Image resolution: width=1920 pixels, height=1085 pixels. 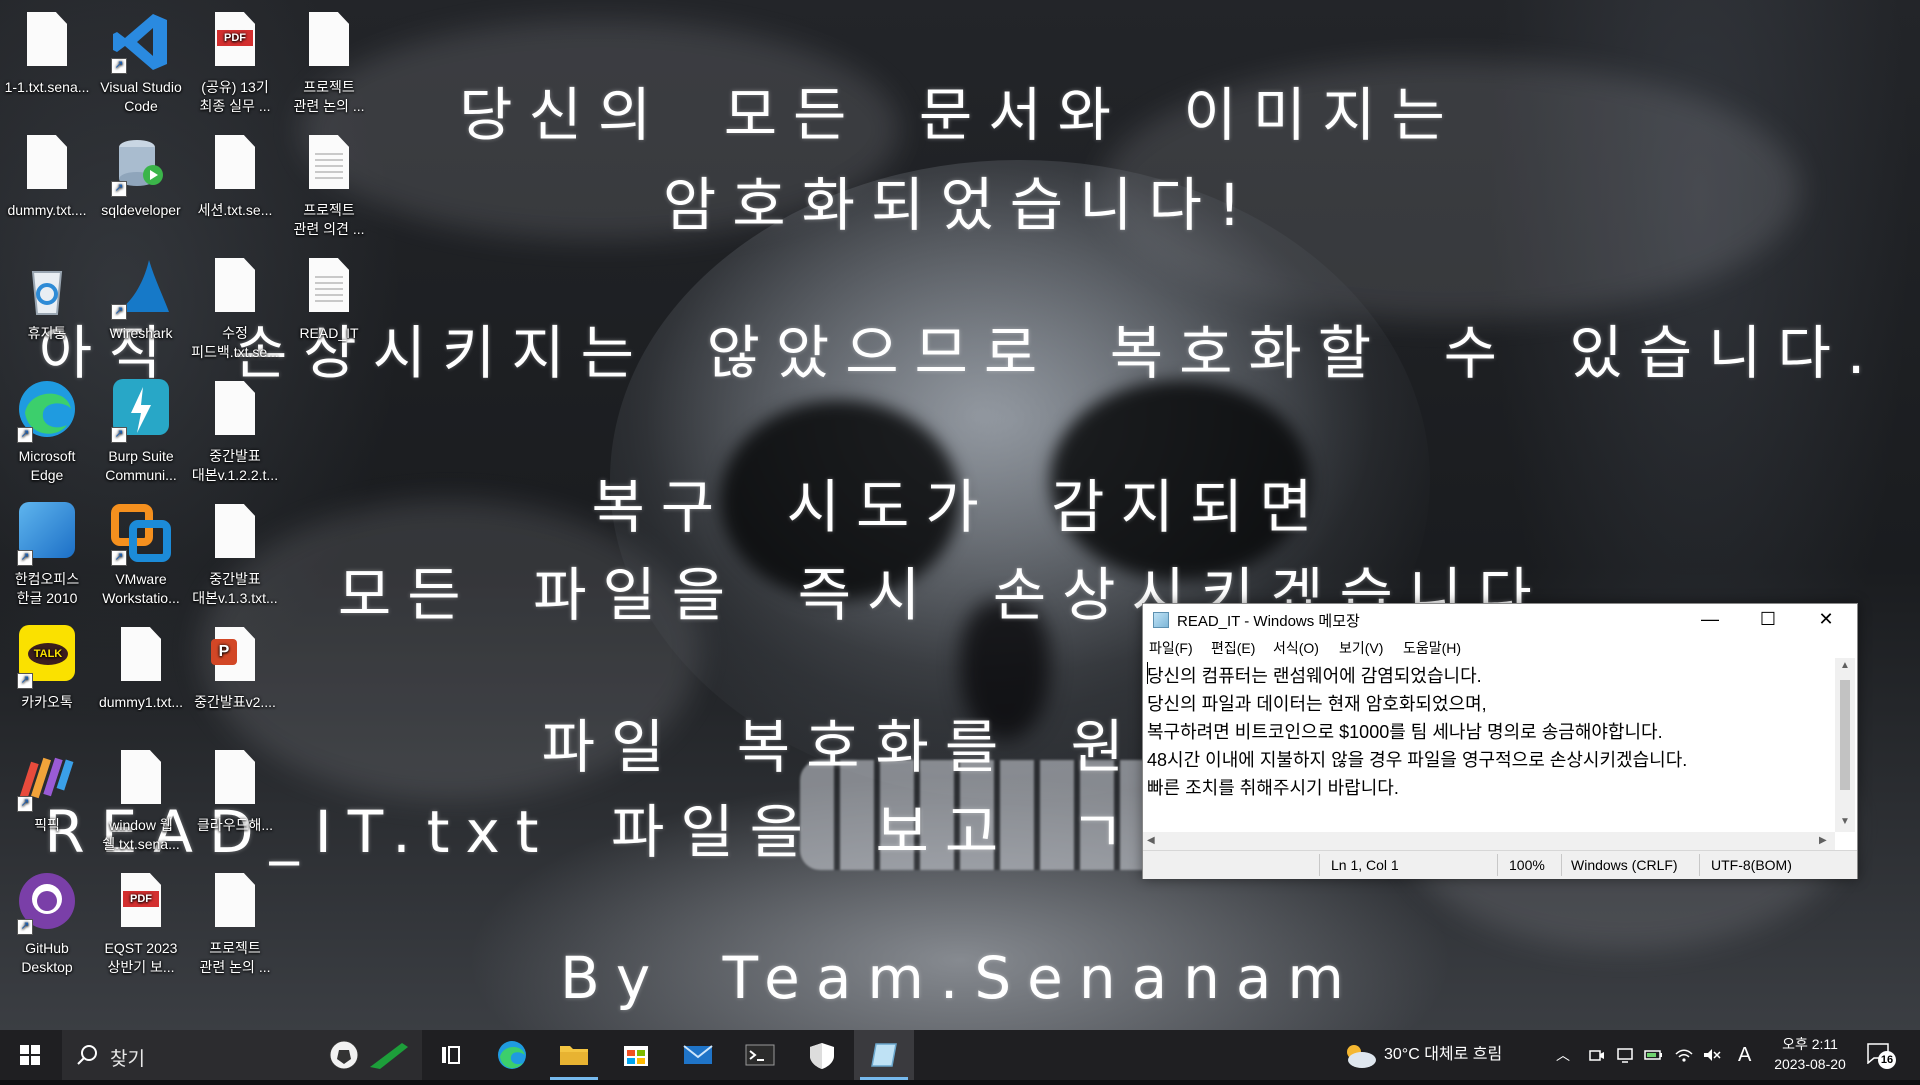 What do you see at coordinates (87, 1055) in the screenshot?
I see `search-icon` at bounding box center [87, 1055].